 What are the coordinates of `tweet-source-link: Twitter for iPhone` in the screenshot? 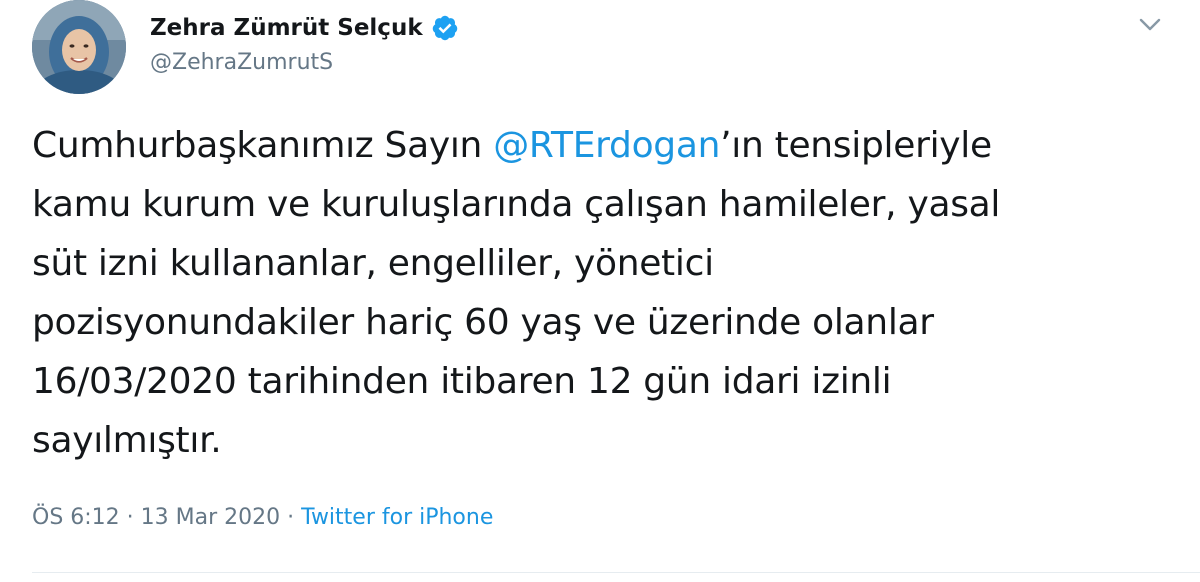 It's located at (397, 517).